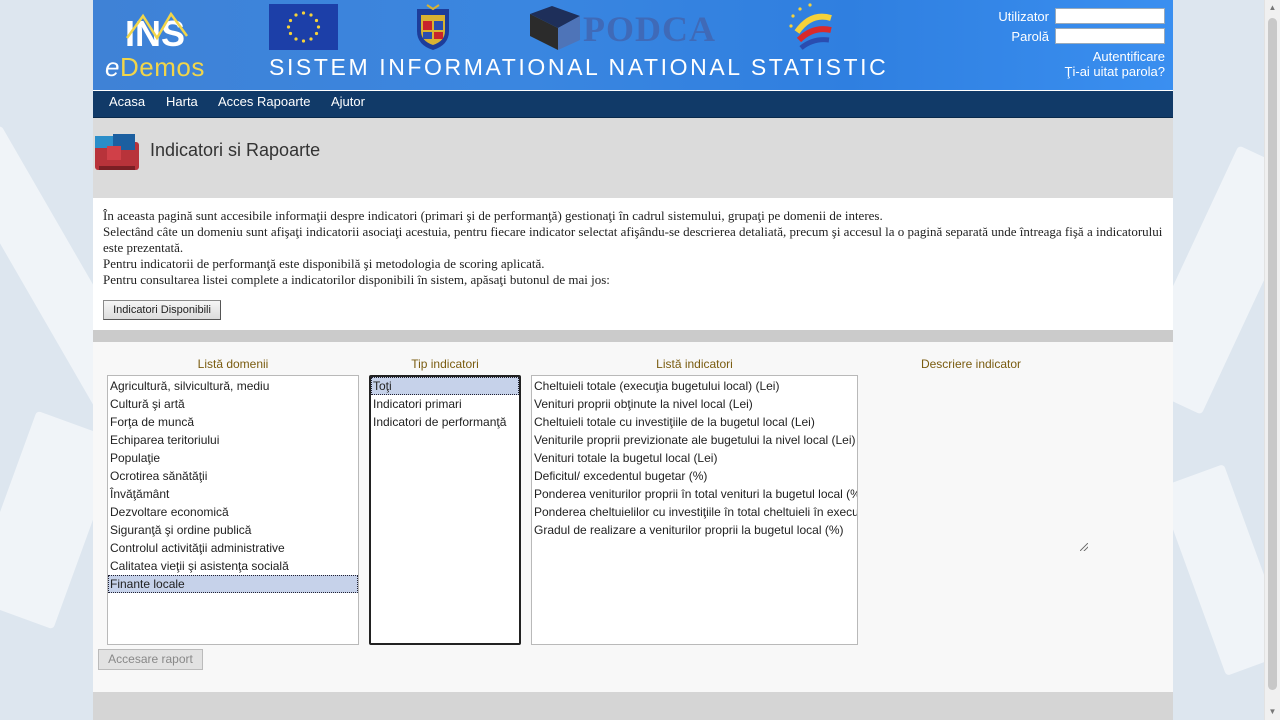 This screenshot has height=720, width=1280. I want to click on domain-option: Populaţie, so click(233, 458).